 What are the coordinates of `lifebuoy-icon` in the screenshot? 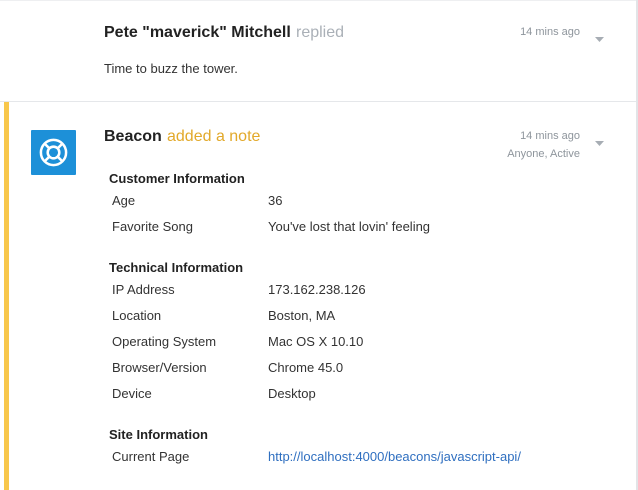 It's located at (53, 152).